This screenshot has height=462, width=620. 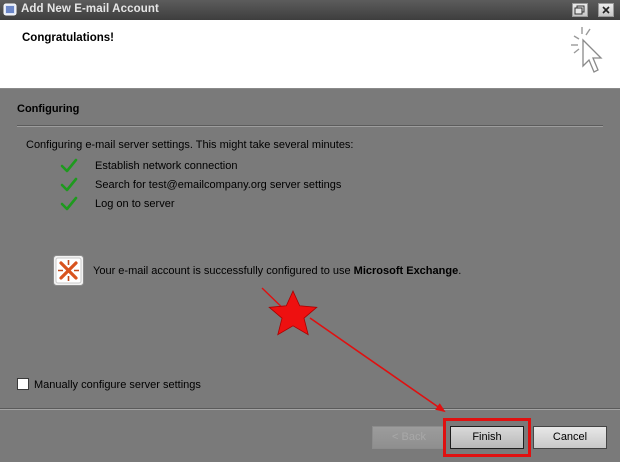 I want to click on restore-icon, so click(x=579, y=10).